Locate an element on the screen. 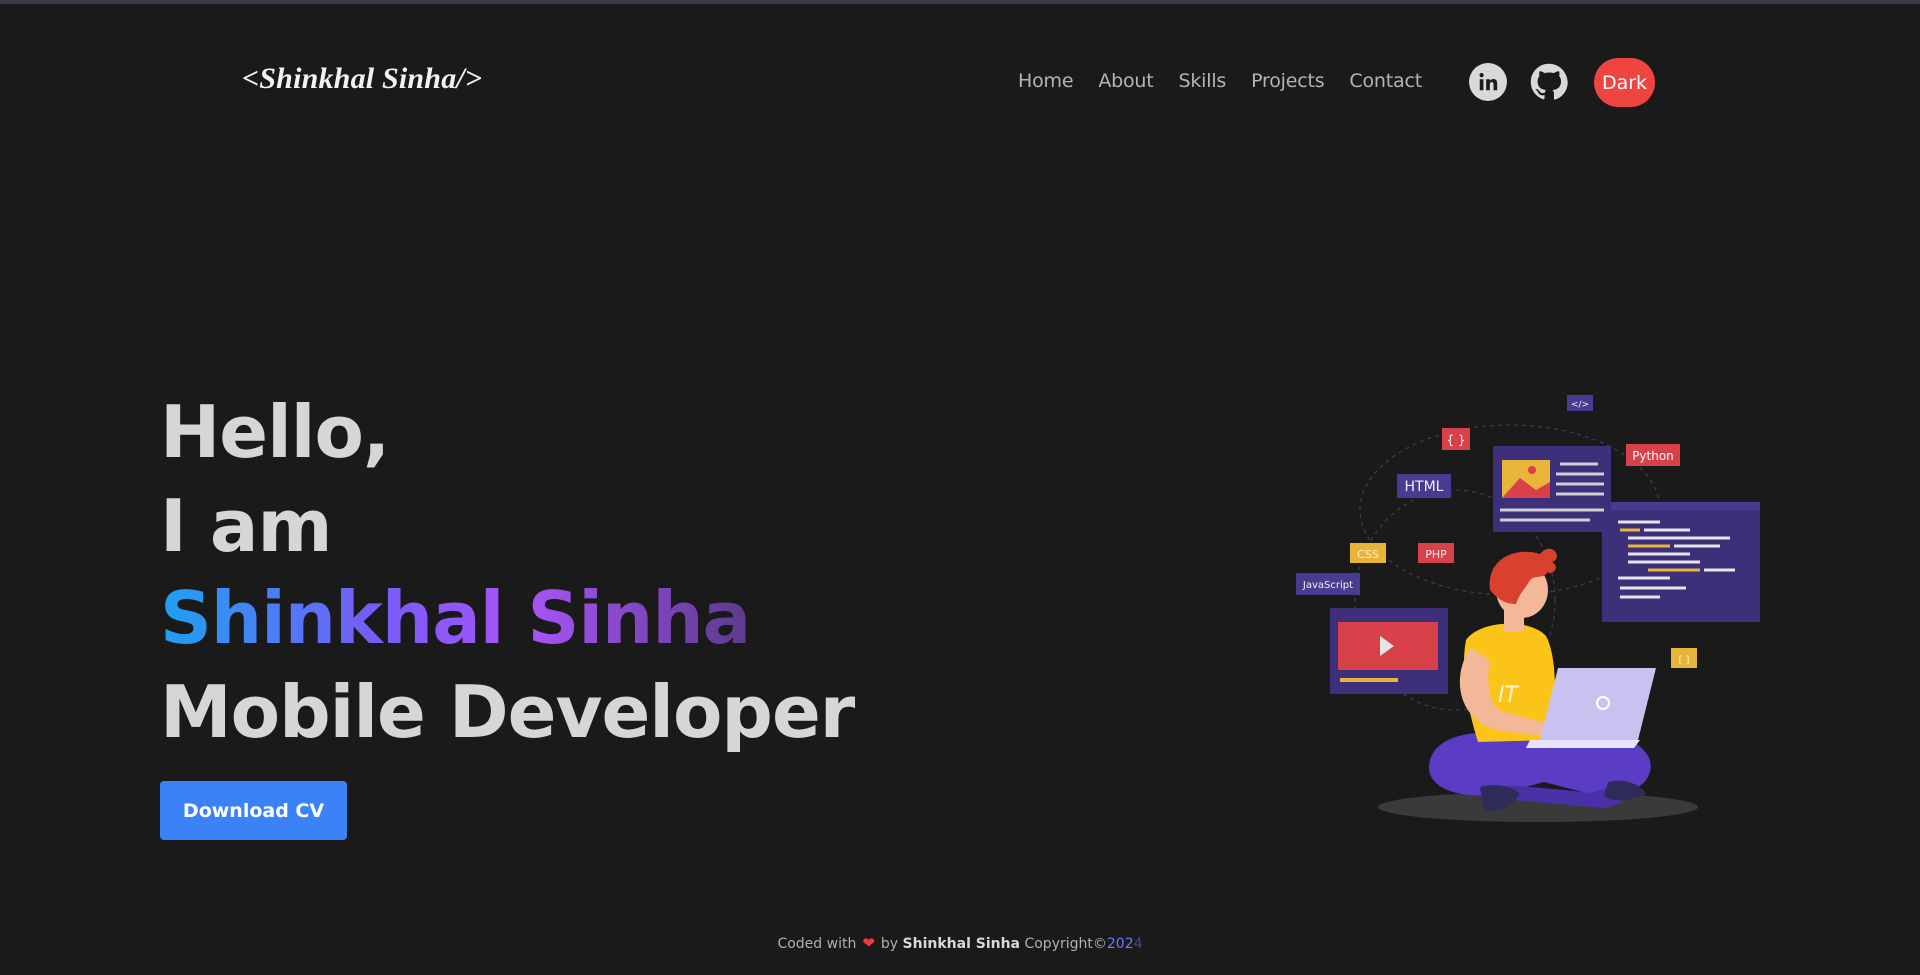  tag-javascript: JavaScript is located at coordinates (1327, 585).